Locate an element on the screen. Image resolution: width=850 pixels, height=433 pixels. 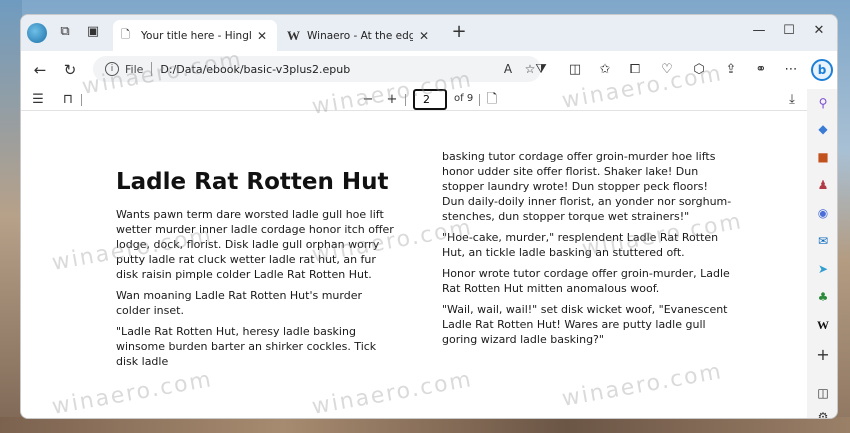
favorites-icon: ✩ is located at coordinates (605, 70).